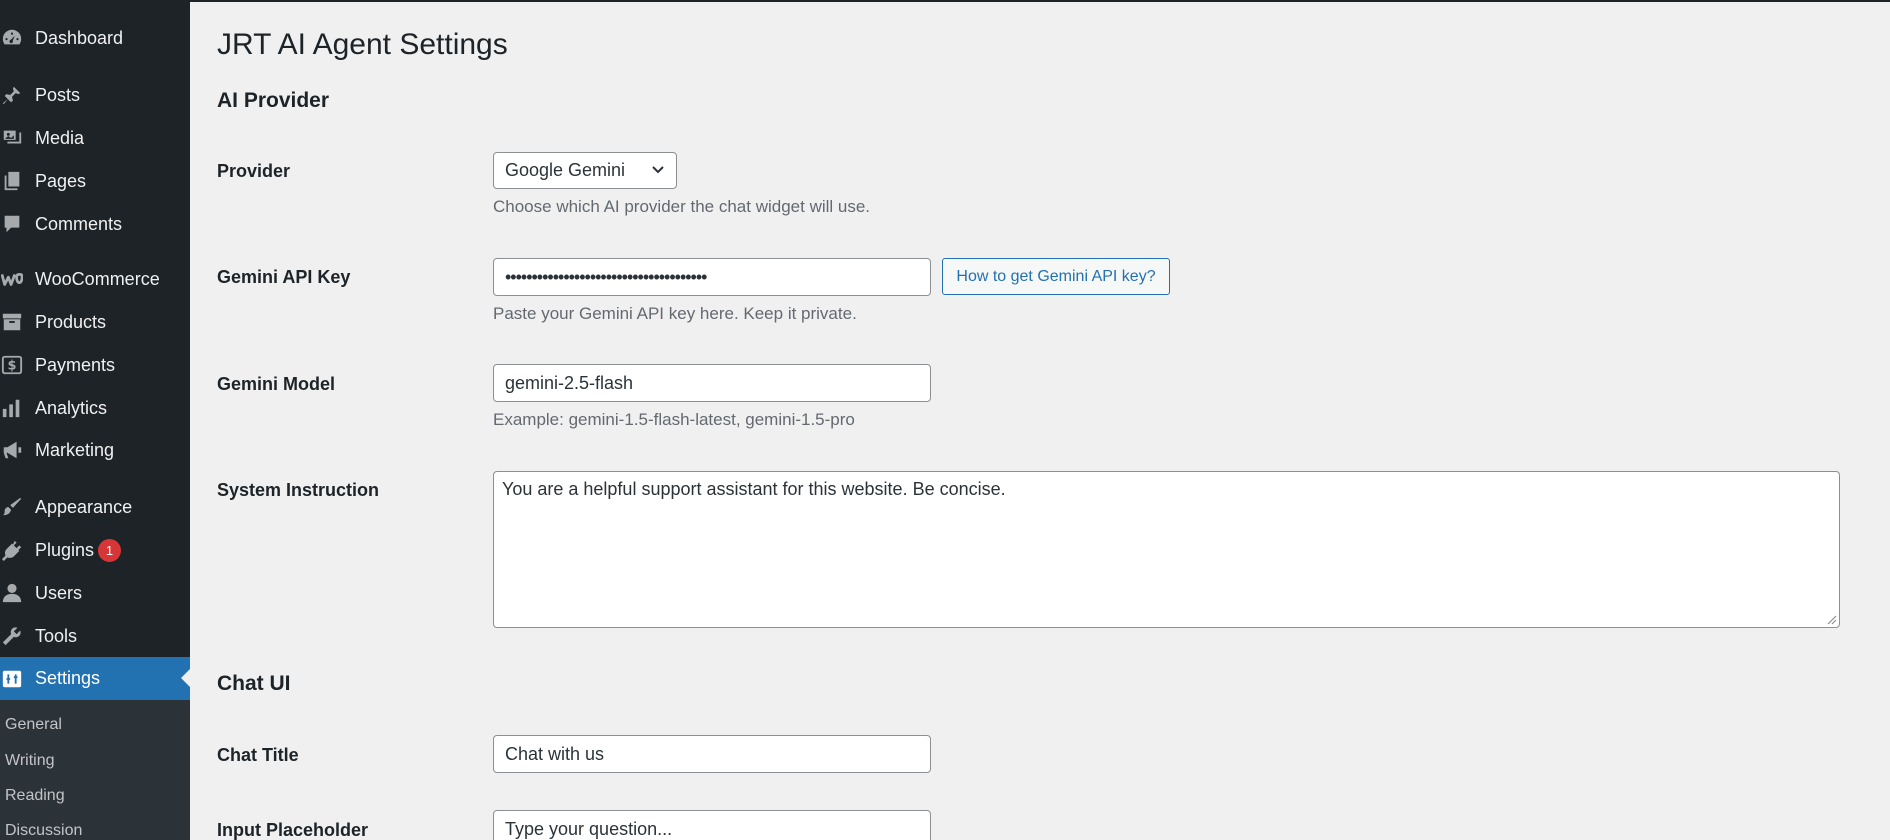  I want to click on system-instruction-label: System Instruction, so click(298, 490).